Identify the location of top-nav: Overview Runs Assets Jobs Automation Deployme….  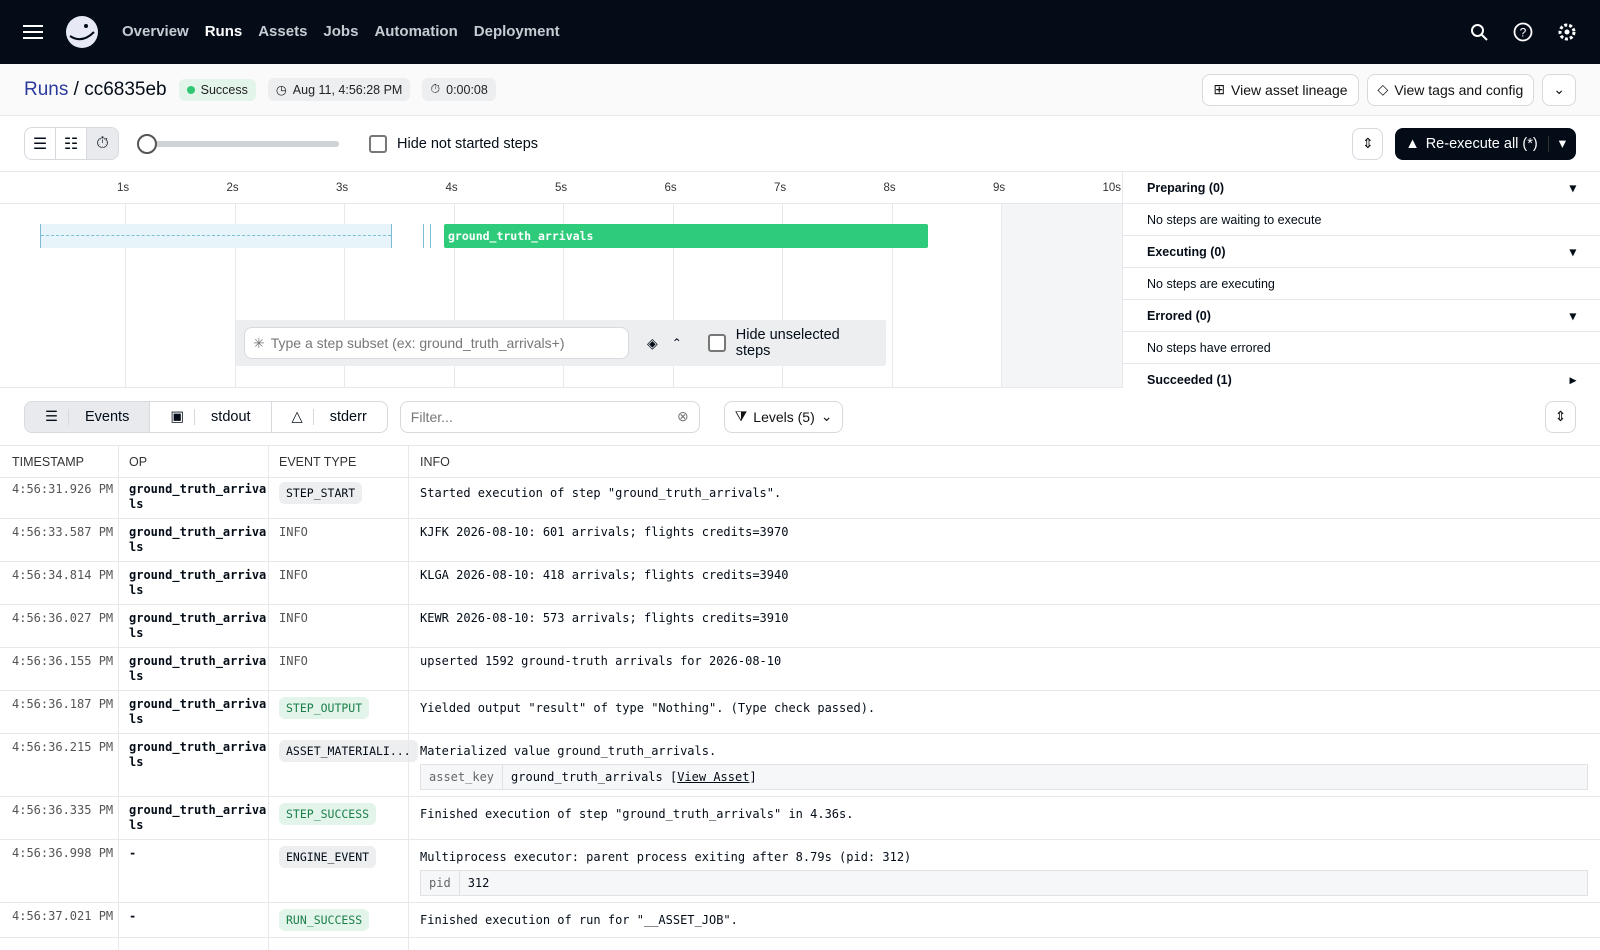
(800, 32).